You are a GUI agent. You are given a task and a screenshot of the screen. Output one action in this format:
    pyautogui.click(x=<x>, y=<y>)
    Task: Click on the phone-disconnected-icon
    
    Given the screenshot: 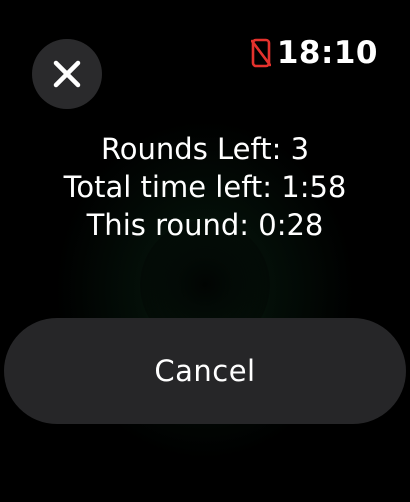 What is the action you would take?
    pyautogui.click(x=260, y=53)
    